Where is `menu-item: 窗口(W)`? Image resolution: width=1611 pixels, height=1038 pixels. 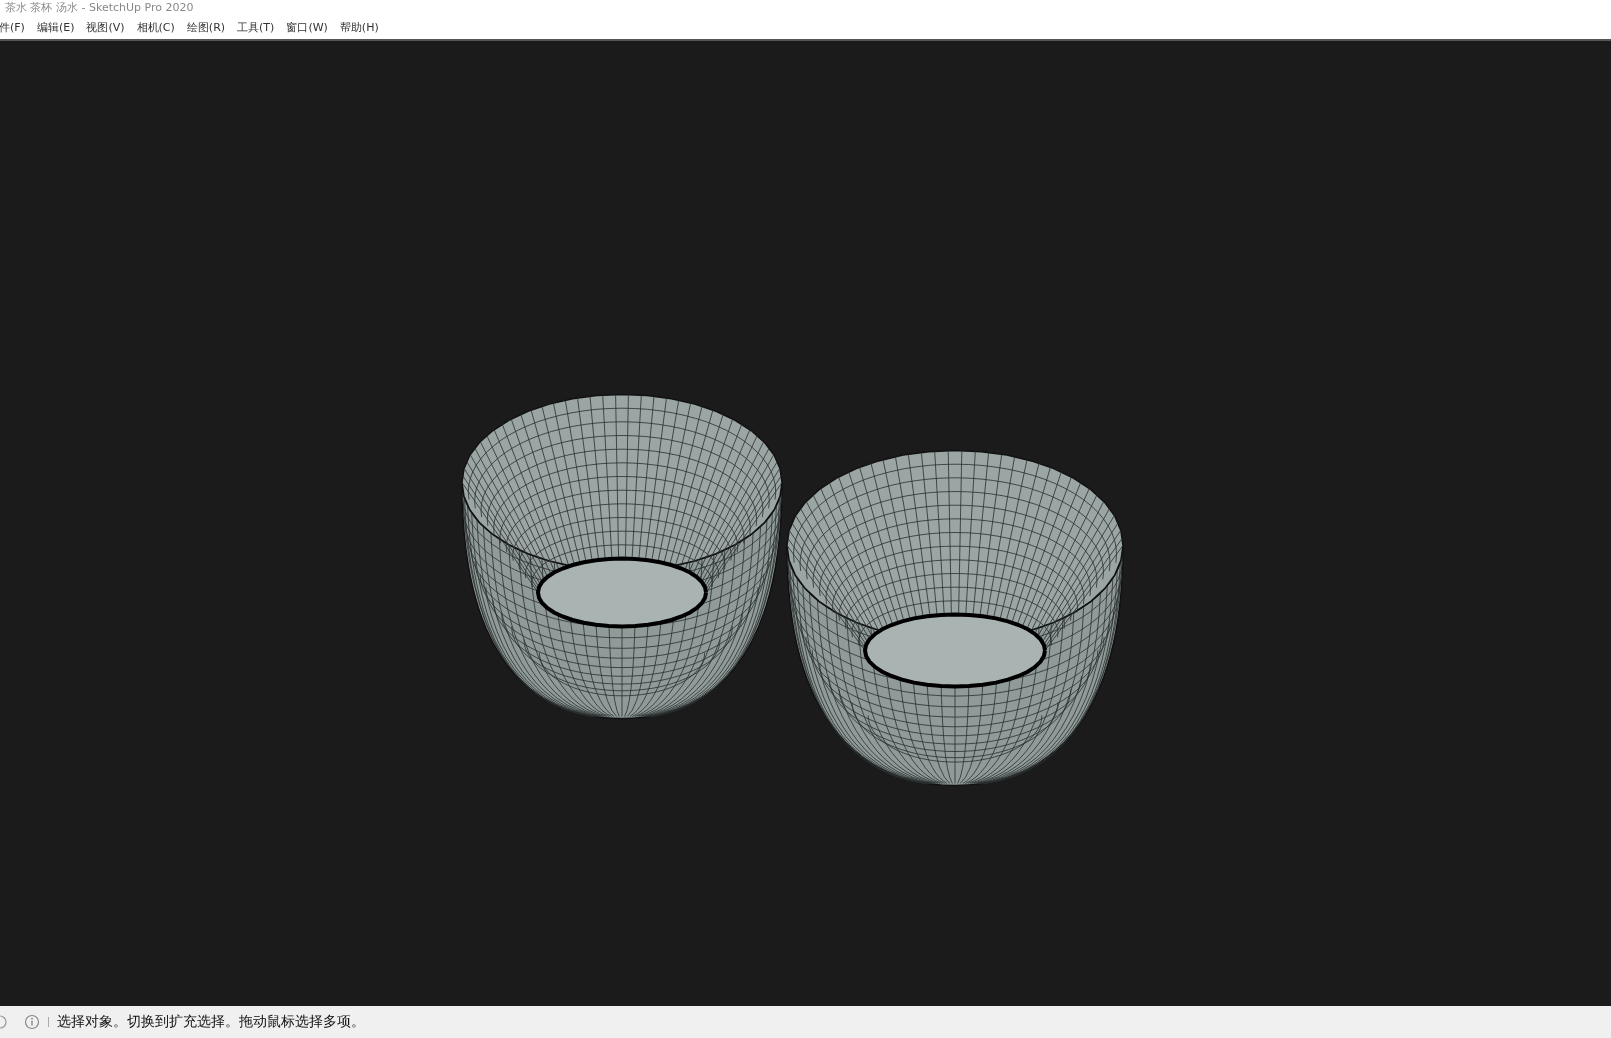 menu-item: 窗口(W) is located at coordinates (307, 27).